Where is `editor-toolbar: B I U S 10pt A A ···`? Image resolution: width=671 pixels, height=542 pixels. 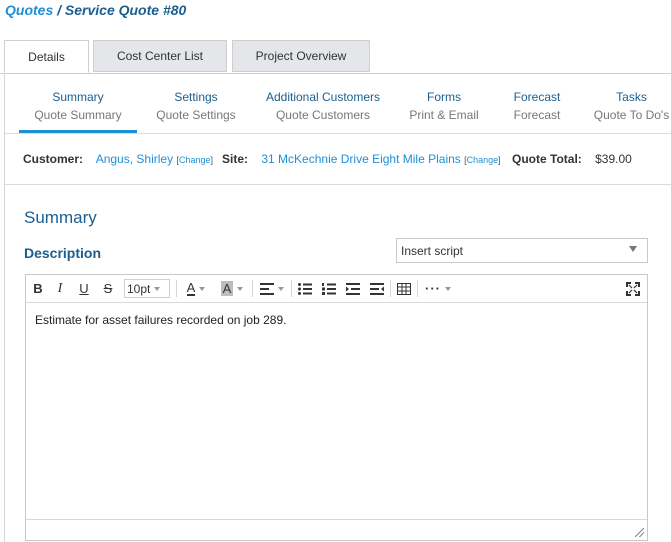
editor-toolbar: B I U S 10pt A A ··· is located at coordinates (336, 289).